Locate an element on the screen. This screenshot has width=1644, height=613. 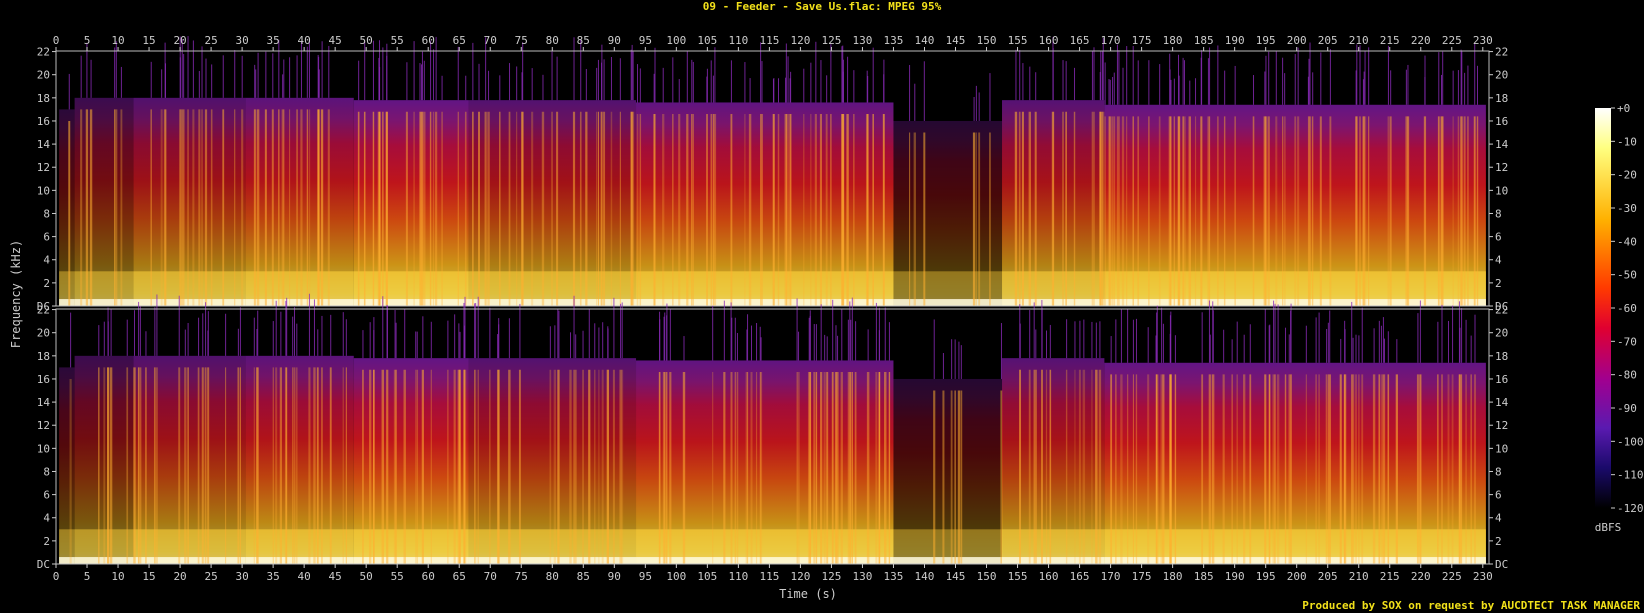
x-tick-label: 175 is located at coordinates (1142, 40).